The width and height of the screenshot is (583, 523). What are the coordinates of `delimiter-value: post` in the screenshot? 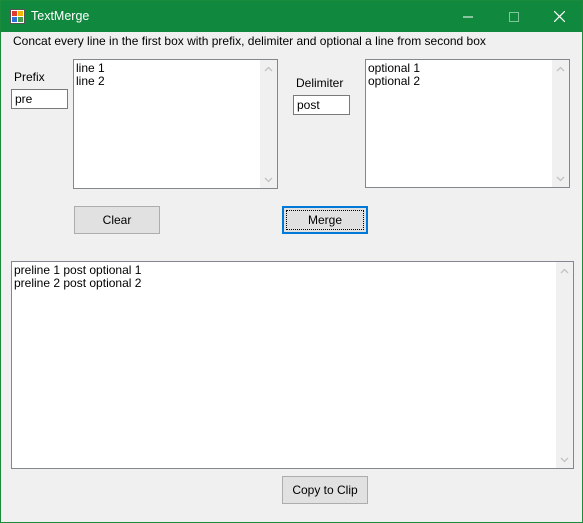 It's located at (308, 105).